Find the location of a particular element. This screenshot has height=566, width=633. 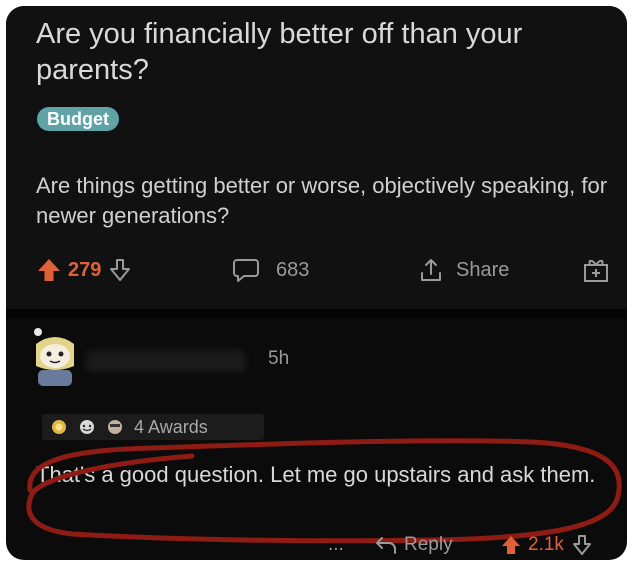

comment-action-bar: ... Reply 2.1k is located at coordinates (316, 545).